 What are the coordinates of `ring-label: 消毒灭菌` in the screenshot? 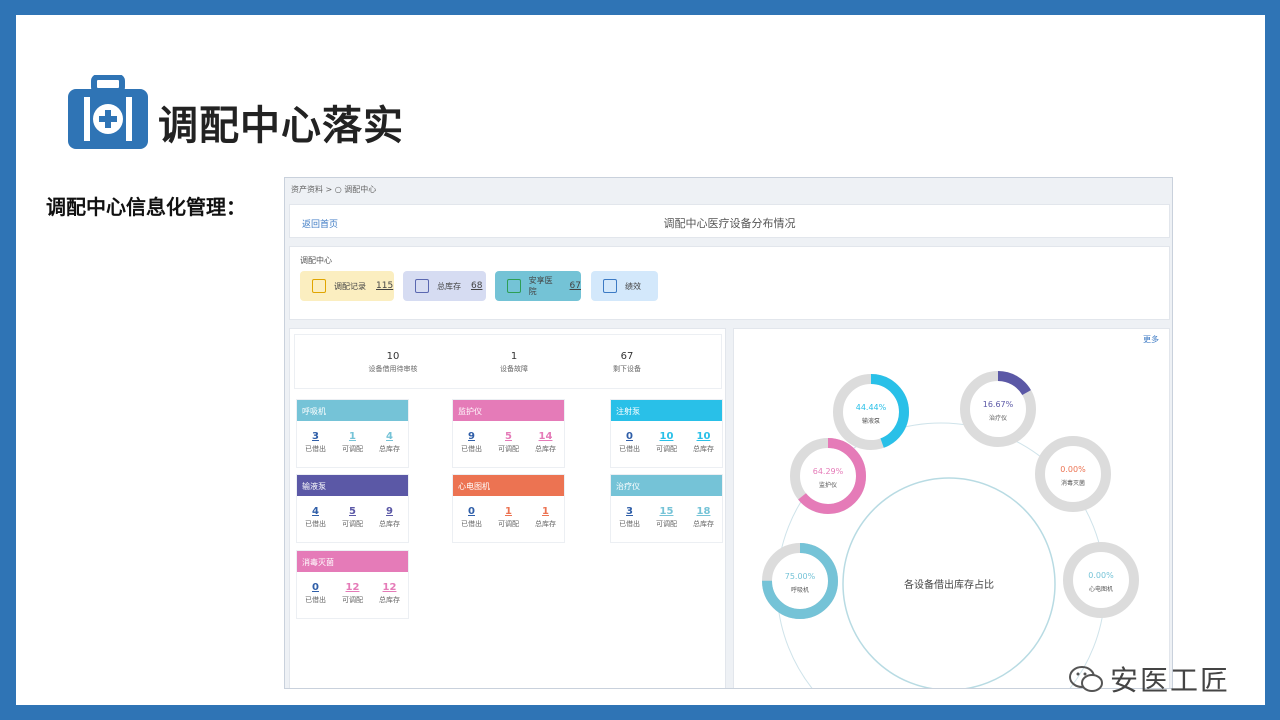 It's located at (1073, 483).